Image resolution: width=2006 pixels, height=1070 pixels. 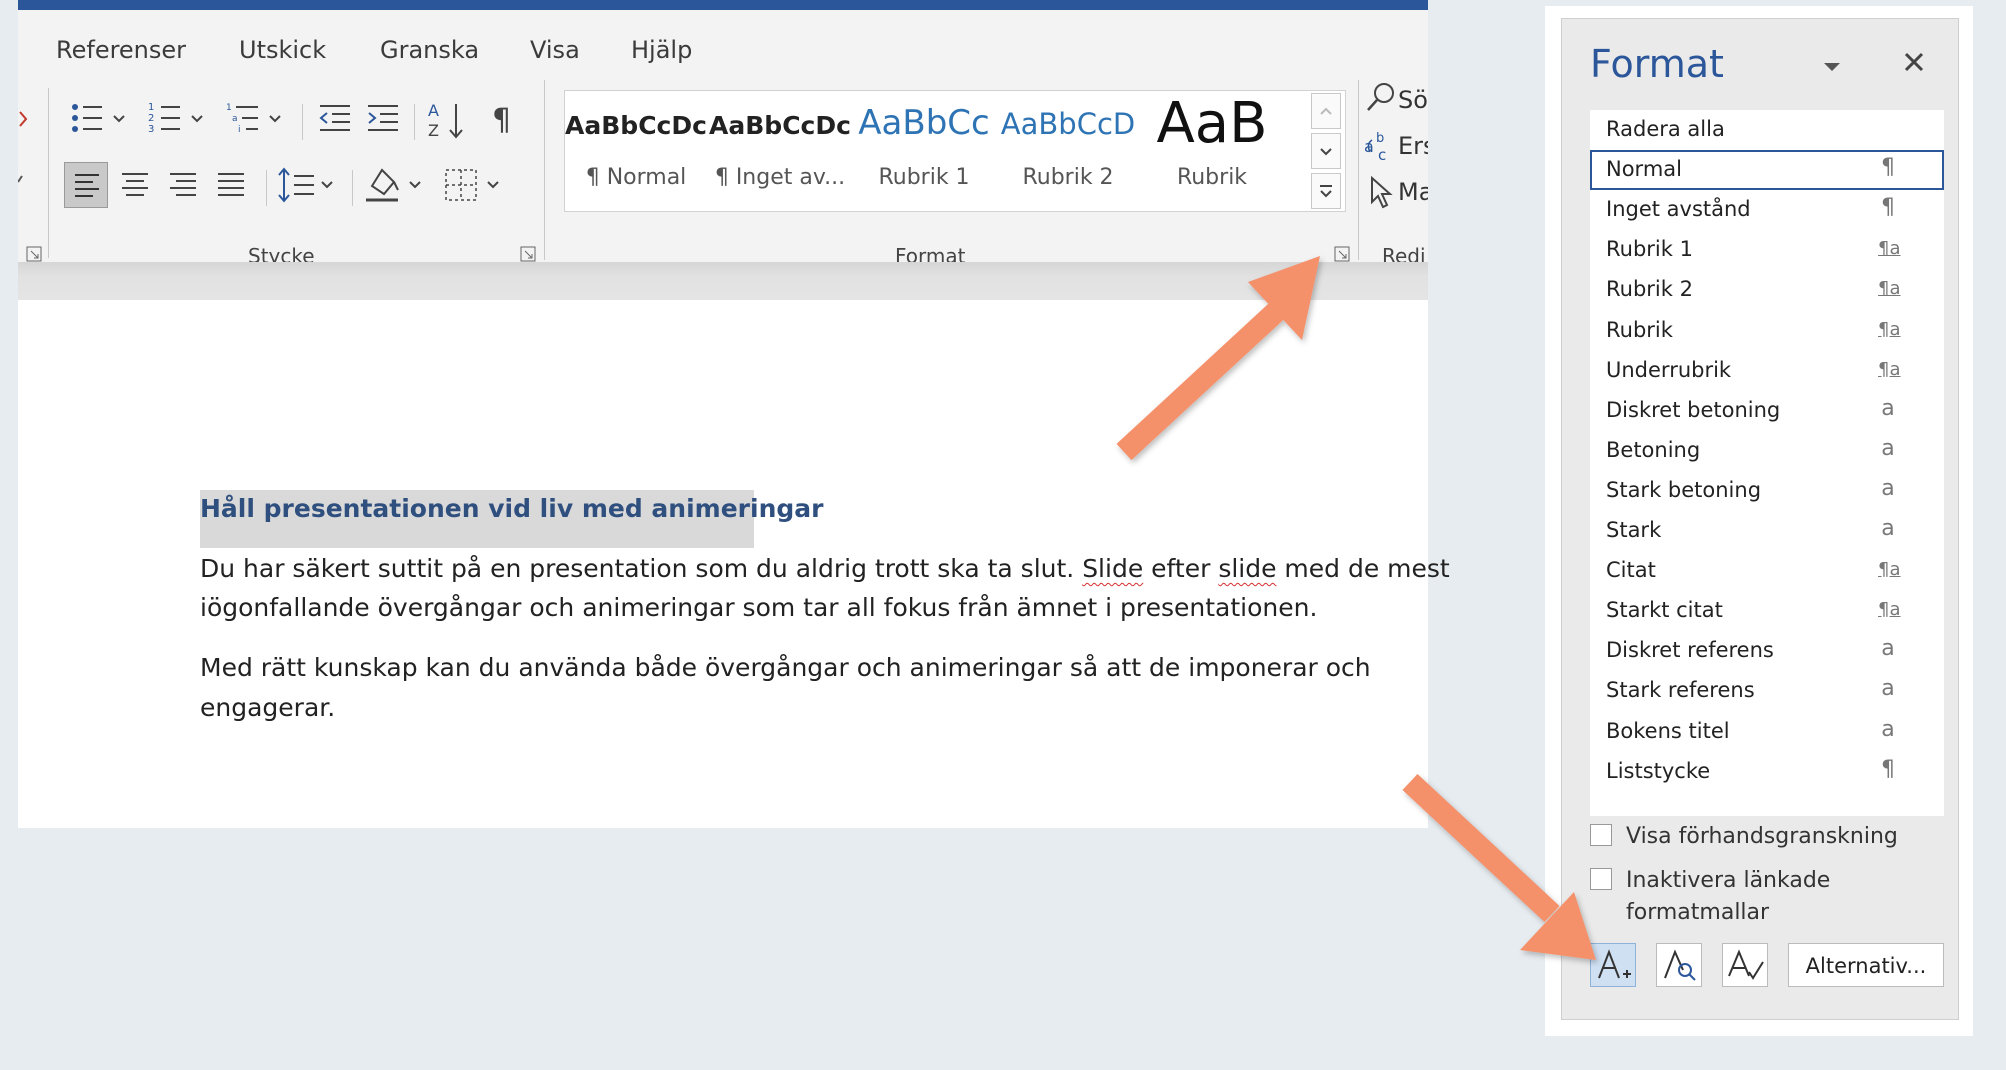 What do you see at coordinates (1218, 358) in the screenshot?
I see `arrow-to-styles-launcher` at bounding box center [1218, 358].